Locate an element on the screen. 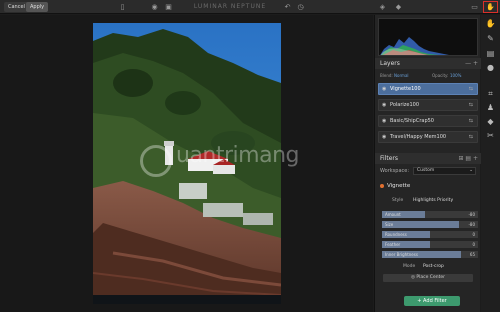  filters-title: Filters is located at coordinates (389, 158).